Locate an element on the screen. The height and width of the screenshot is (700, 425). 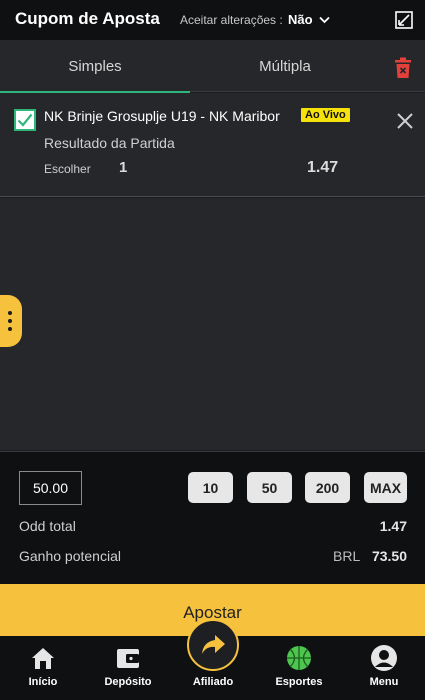
nav-item-afiliado is located at coordinates (213, 645).